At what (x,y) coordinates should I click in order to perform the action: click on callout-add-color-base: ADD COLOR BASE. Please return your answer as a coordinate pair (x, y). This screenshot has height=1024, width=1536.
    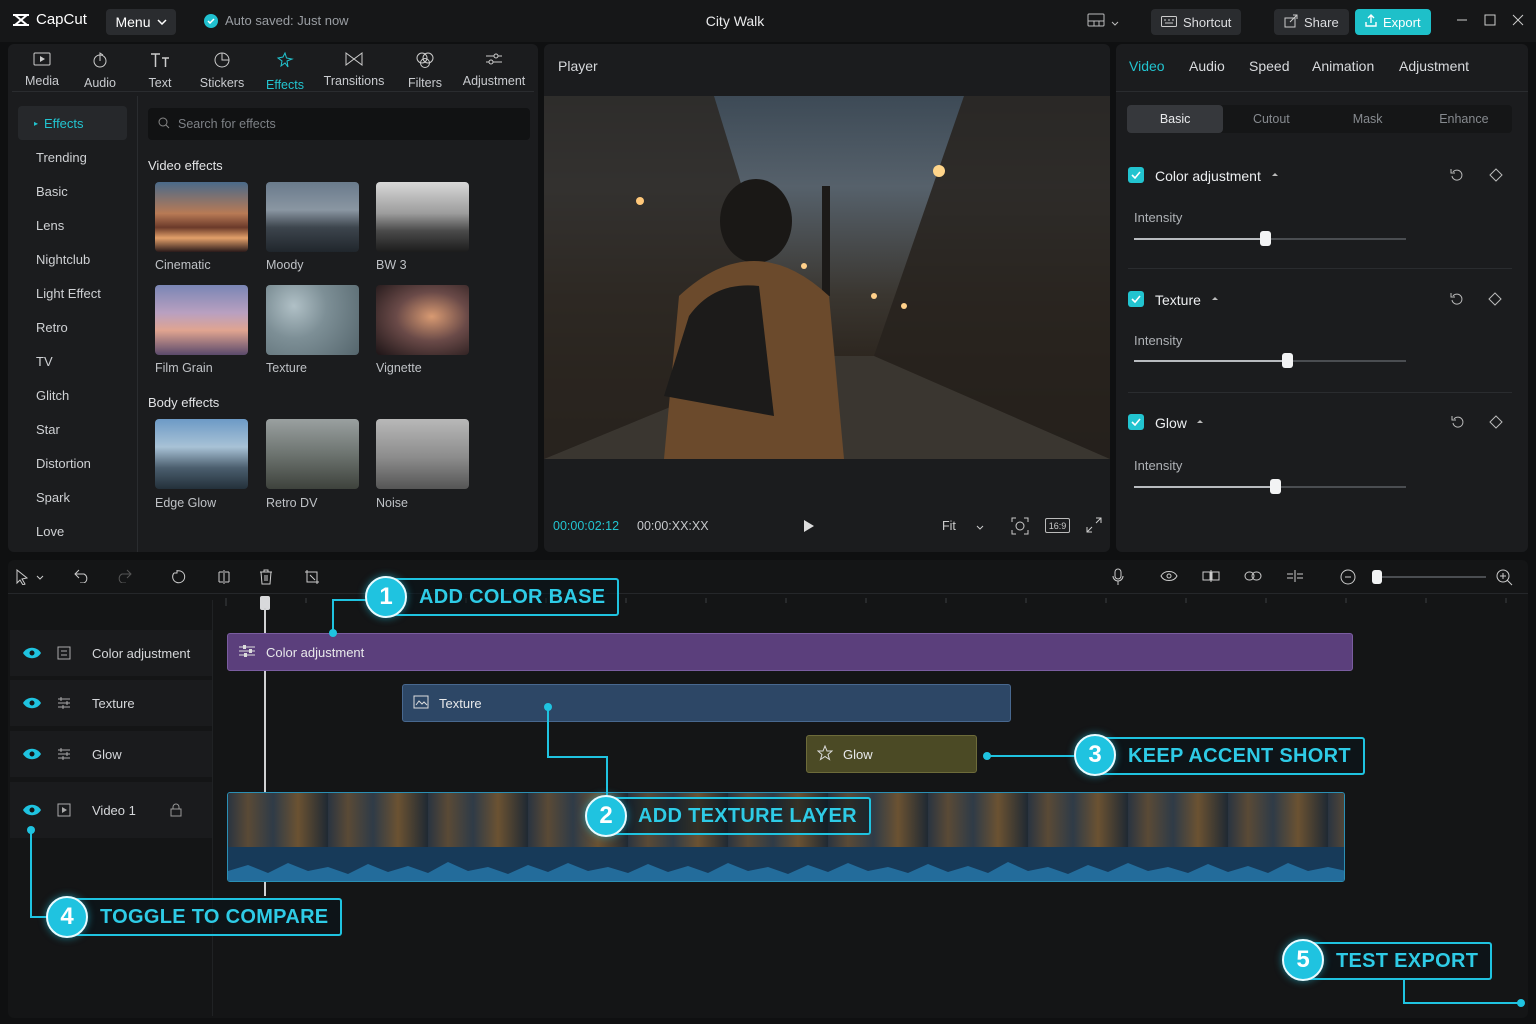
    Looking at the image, I should click on (502, 597).